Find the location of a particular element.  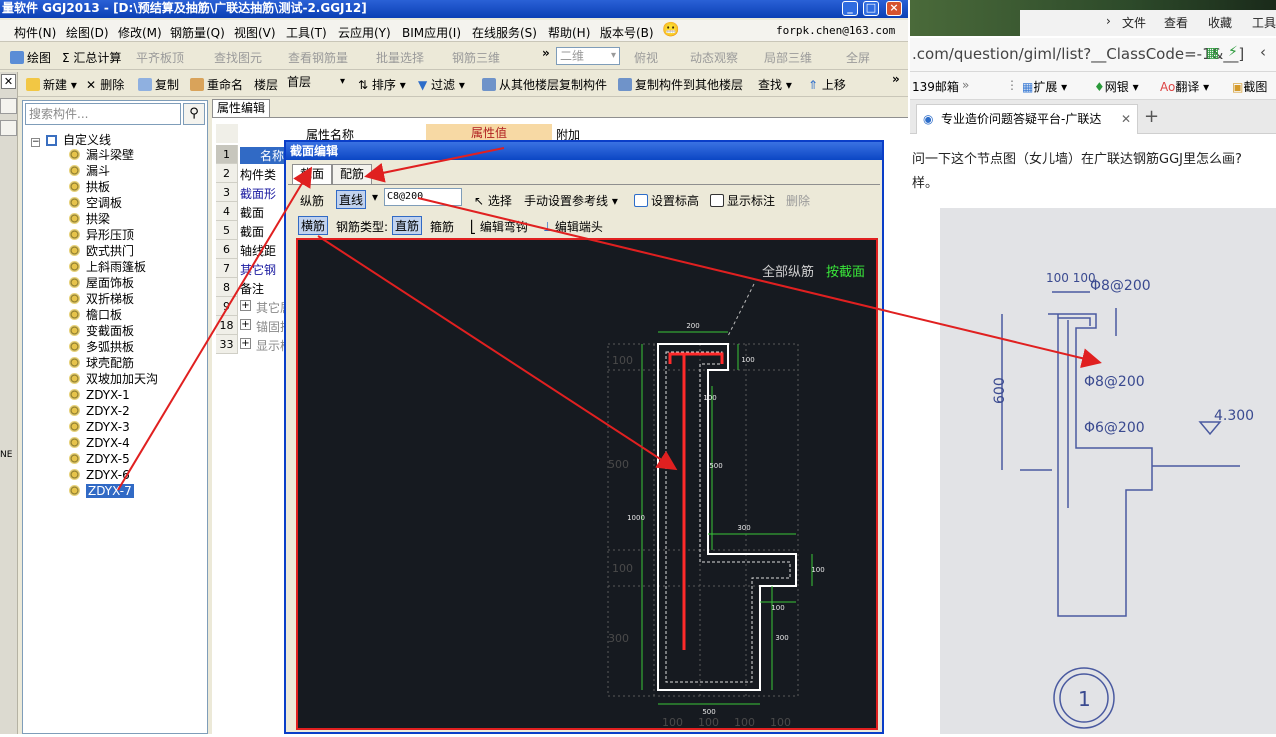

menu-view: 视图(V) is located at coordinates (255, 32).